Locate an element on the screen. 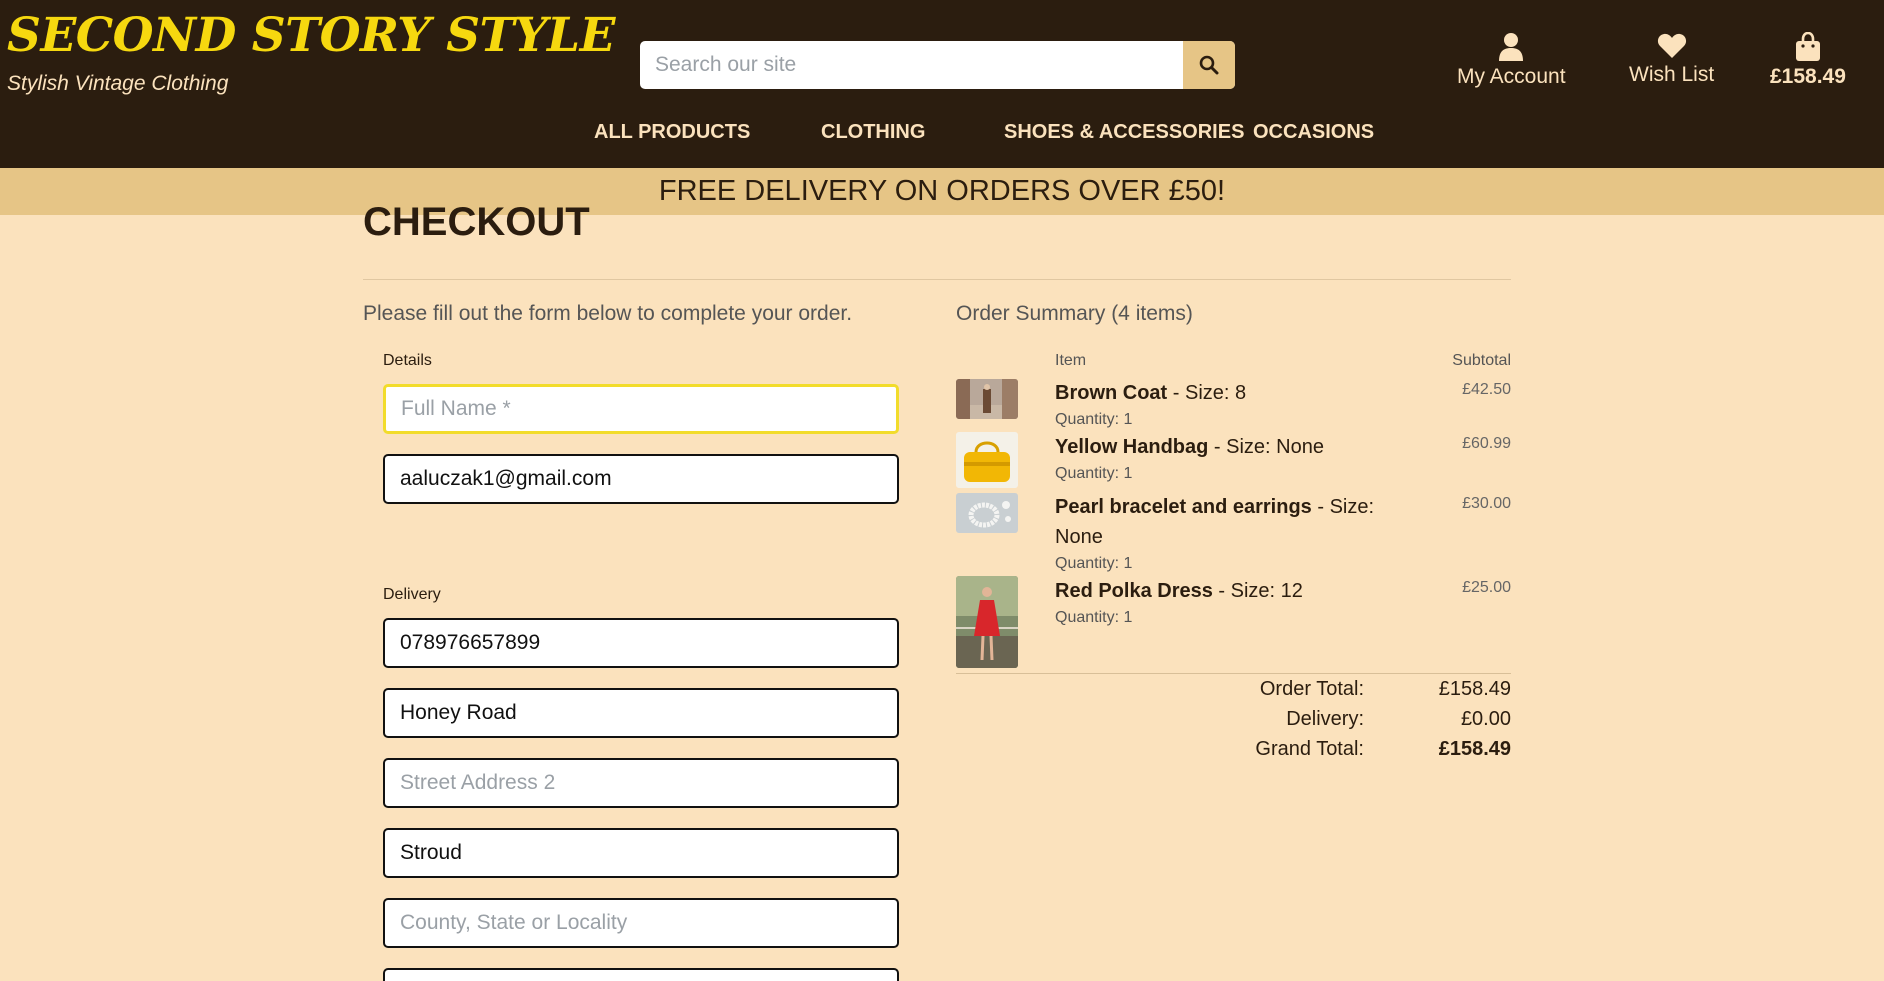 This screenshot has width=1884, height=981. order-item-title: Brown Coat is located at coordinates (1111, 393).